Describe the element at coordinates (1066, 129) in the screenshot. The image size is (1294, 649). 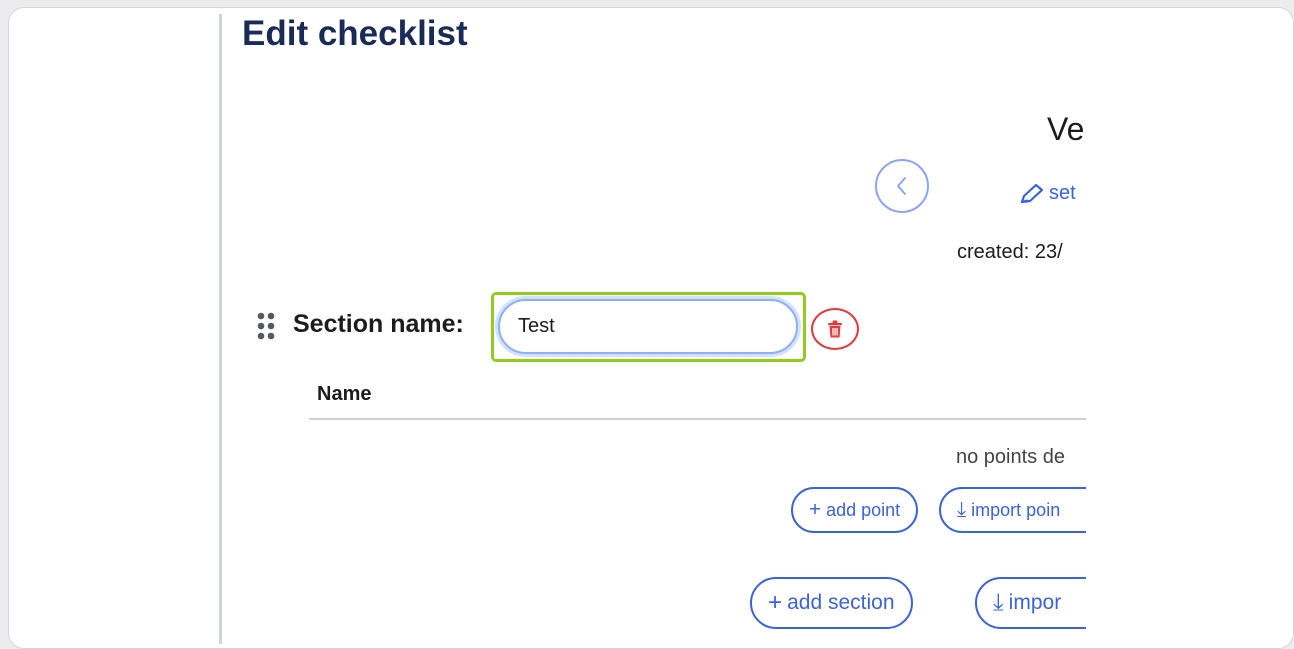
I see `version-title: Ve` at that location.